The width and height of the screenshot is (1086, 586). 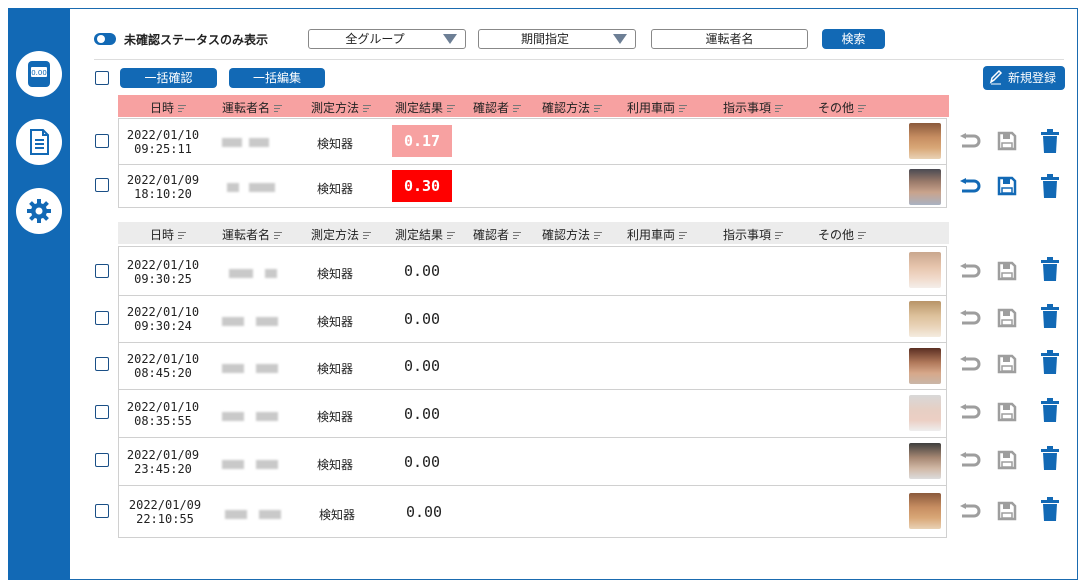 I want to click on col-label: その他, so click(x=836, y=108).